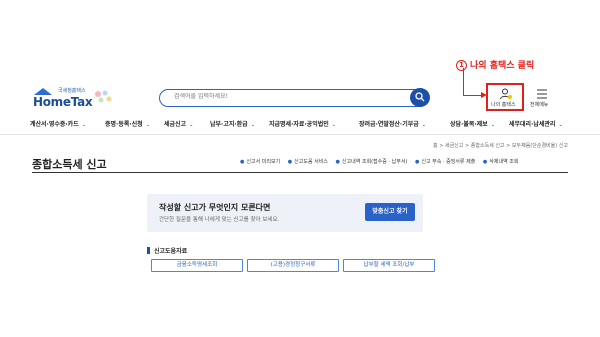 The height and width of the screenshot is (337, 600). I want to click on nav-item-certificates: 증명·등록·신청 ⌄, so click(127, 123).